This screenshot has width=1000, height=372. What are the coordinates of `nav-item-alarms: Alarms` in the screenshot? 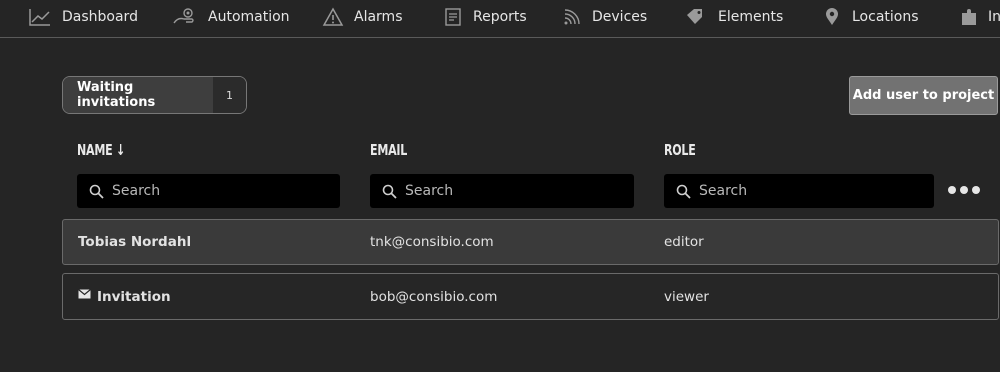 It's located at (362, 16).